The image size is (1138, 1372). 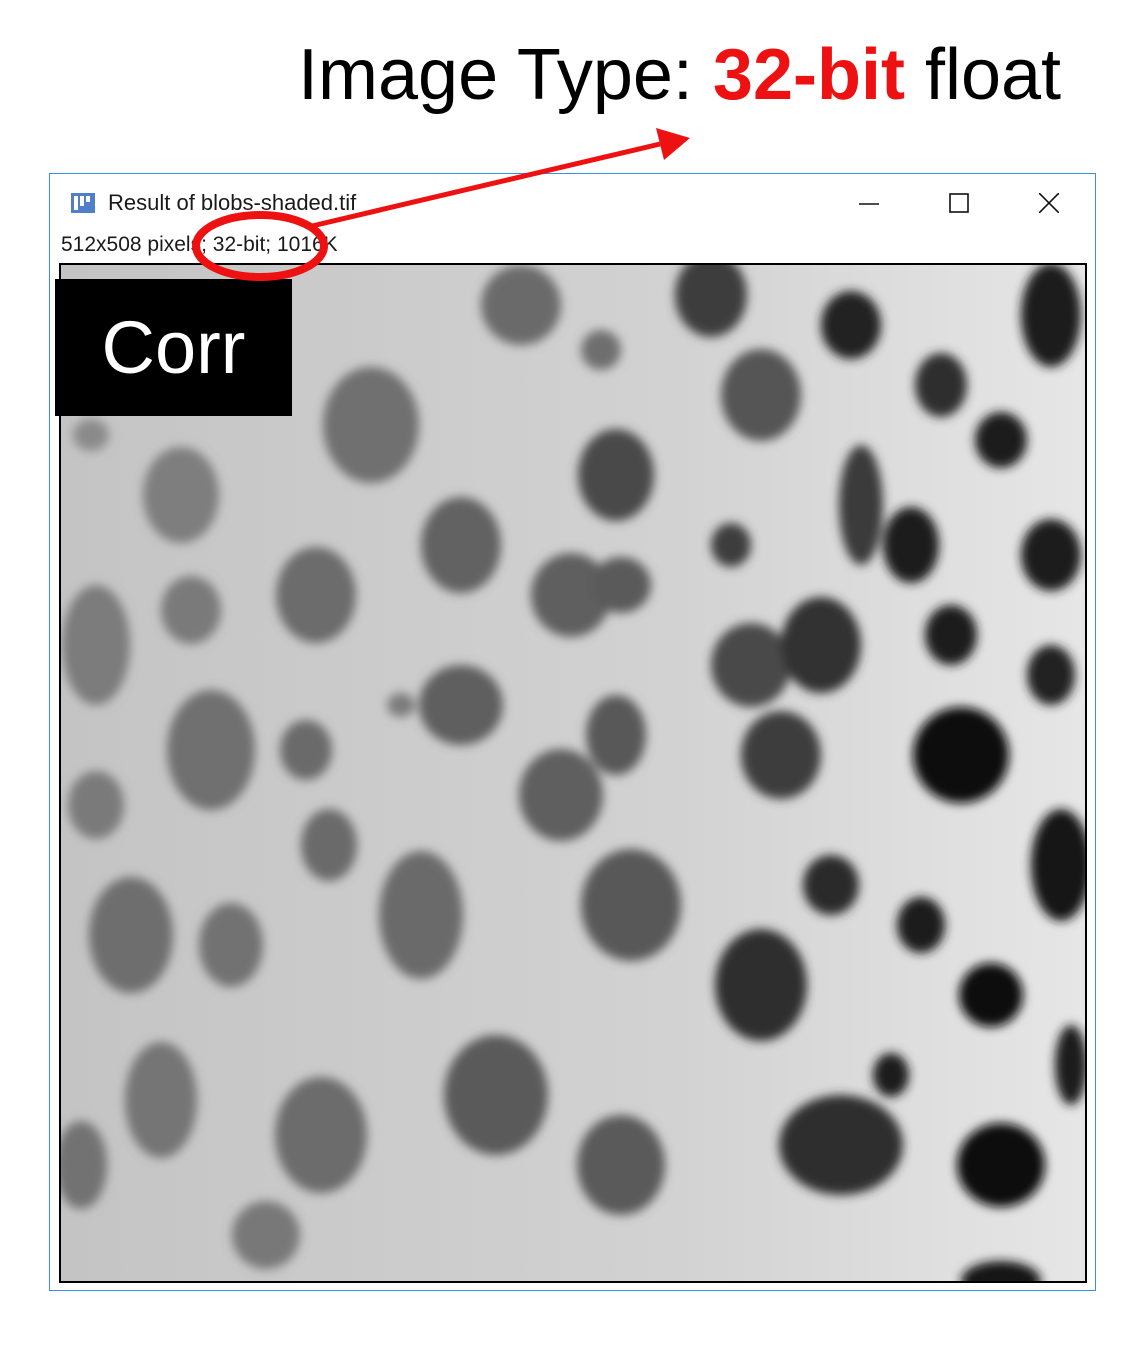 What do you see at coordinates (199, 244) in the screenshot?
I see `image-info-bar: 512x508 pixels; 32-bit; 1016K` at bounding box center [199, 244].